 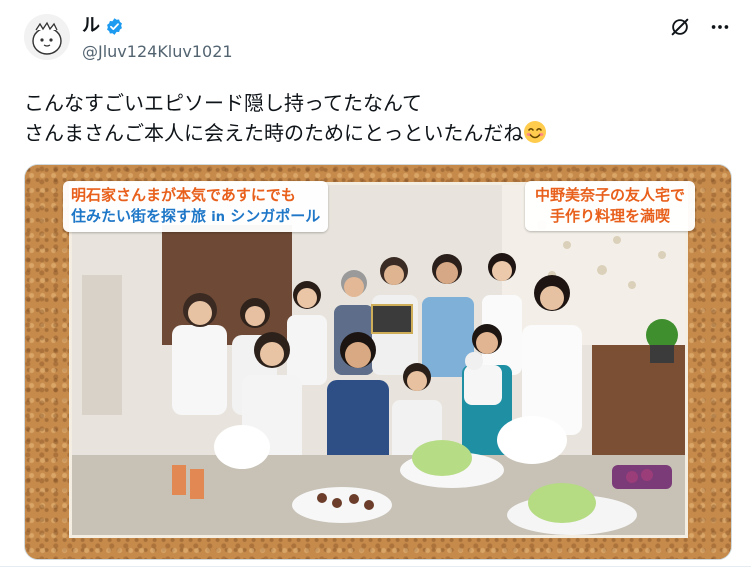 What do you see at coordinates (223, 103) in the screenshot?
I see `post-text-line-1: こんなすごいエピソード隠し持ってたなんて` at bounding box center [223, 103].